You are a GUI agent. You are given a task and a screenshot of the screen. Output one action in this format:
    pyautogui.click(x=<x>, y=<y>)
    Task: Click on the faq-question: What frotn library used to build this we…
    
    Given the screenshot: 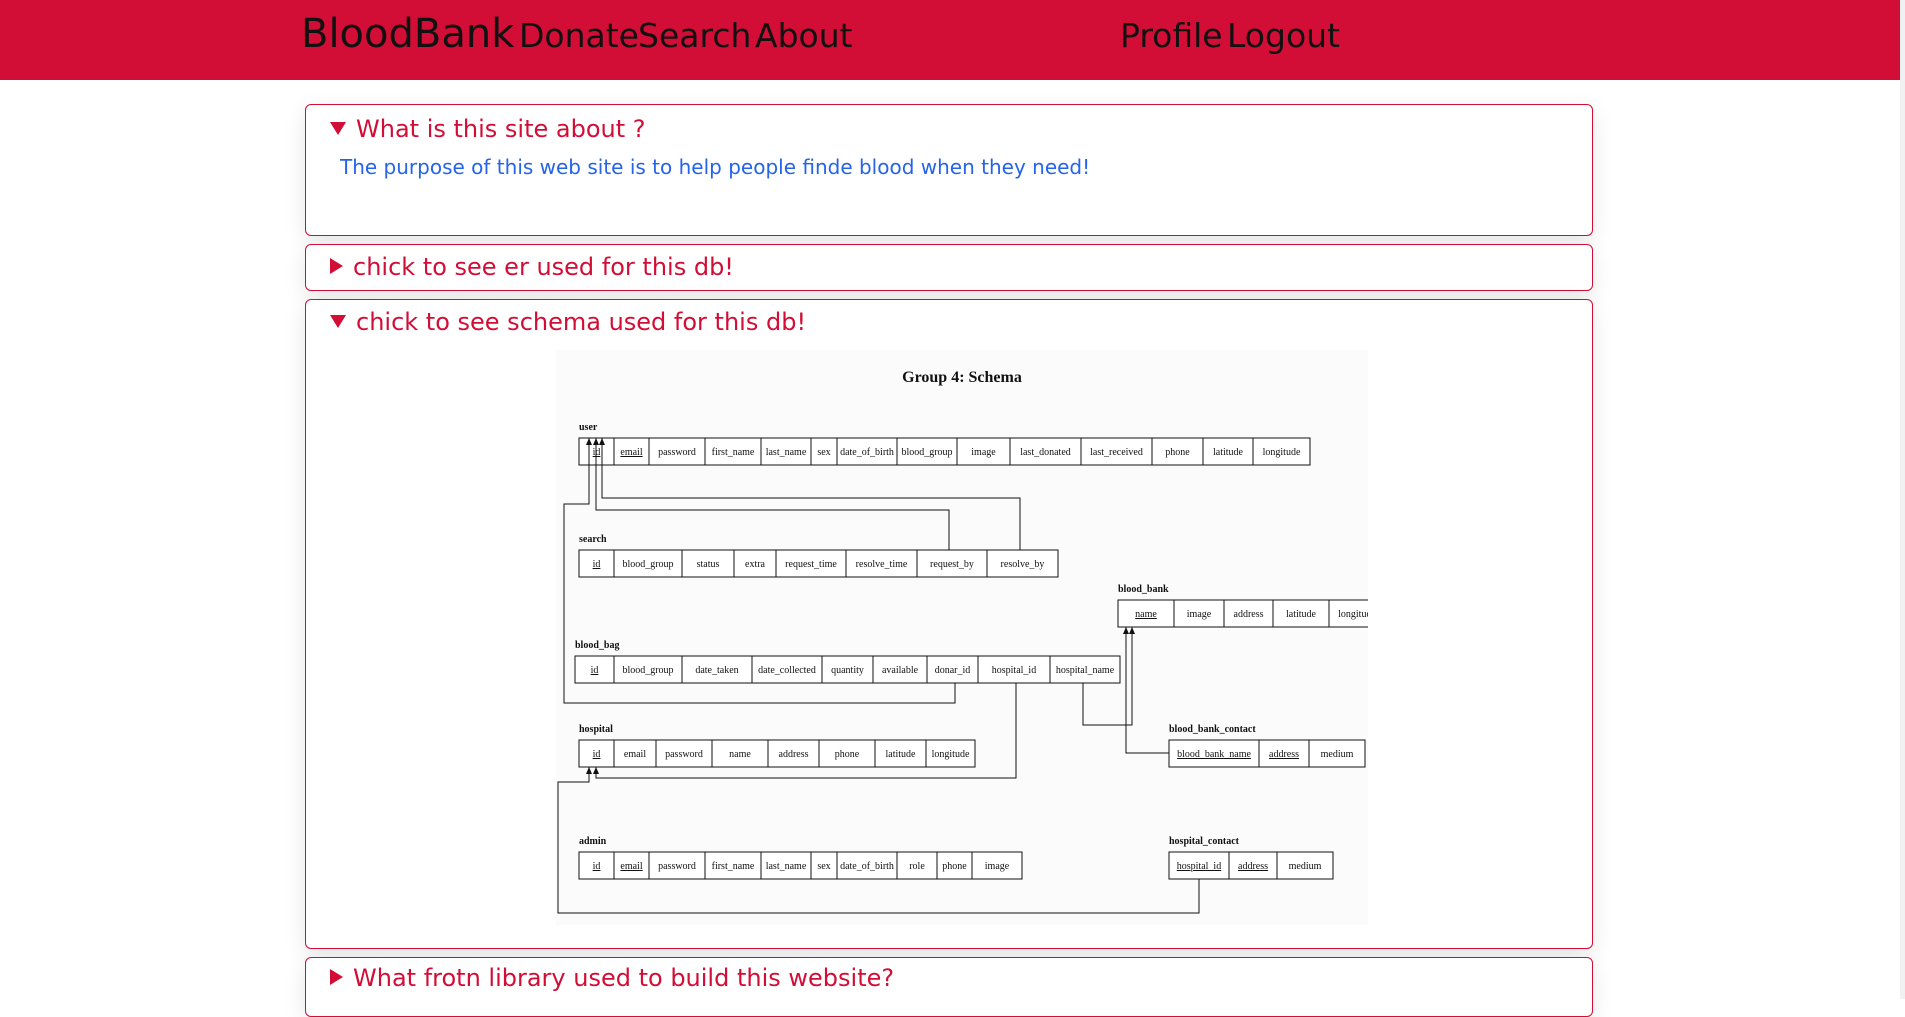 What is the action you would take?
    pyautogui.click(x=624, y=978)
    